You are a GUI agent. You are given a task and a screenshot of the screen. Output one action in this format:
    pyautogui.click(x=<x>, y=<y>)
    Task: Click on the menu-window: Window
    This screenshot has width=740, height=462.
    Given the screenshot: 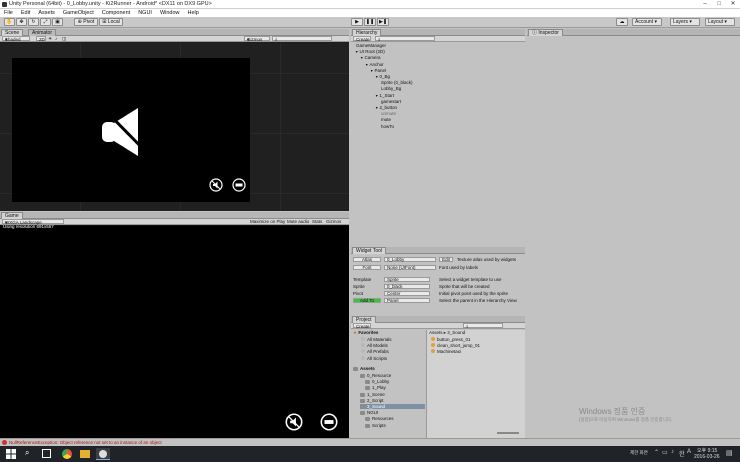 What is the action you would take?
    pyautogui.click(x=170, y=13)
    